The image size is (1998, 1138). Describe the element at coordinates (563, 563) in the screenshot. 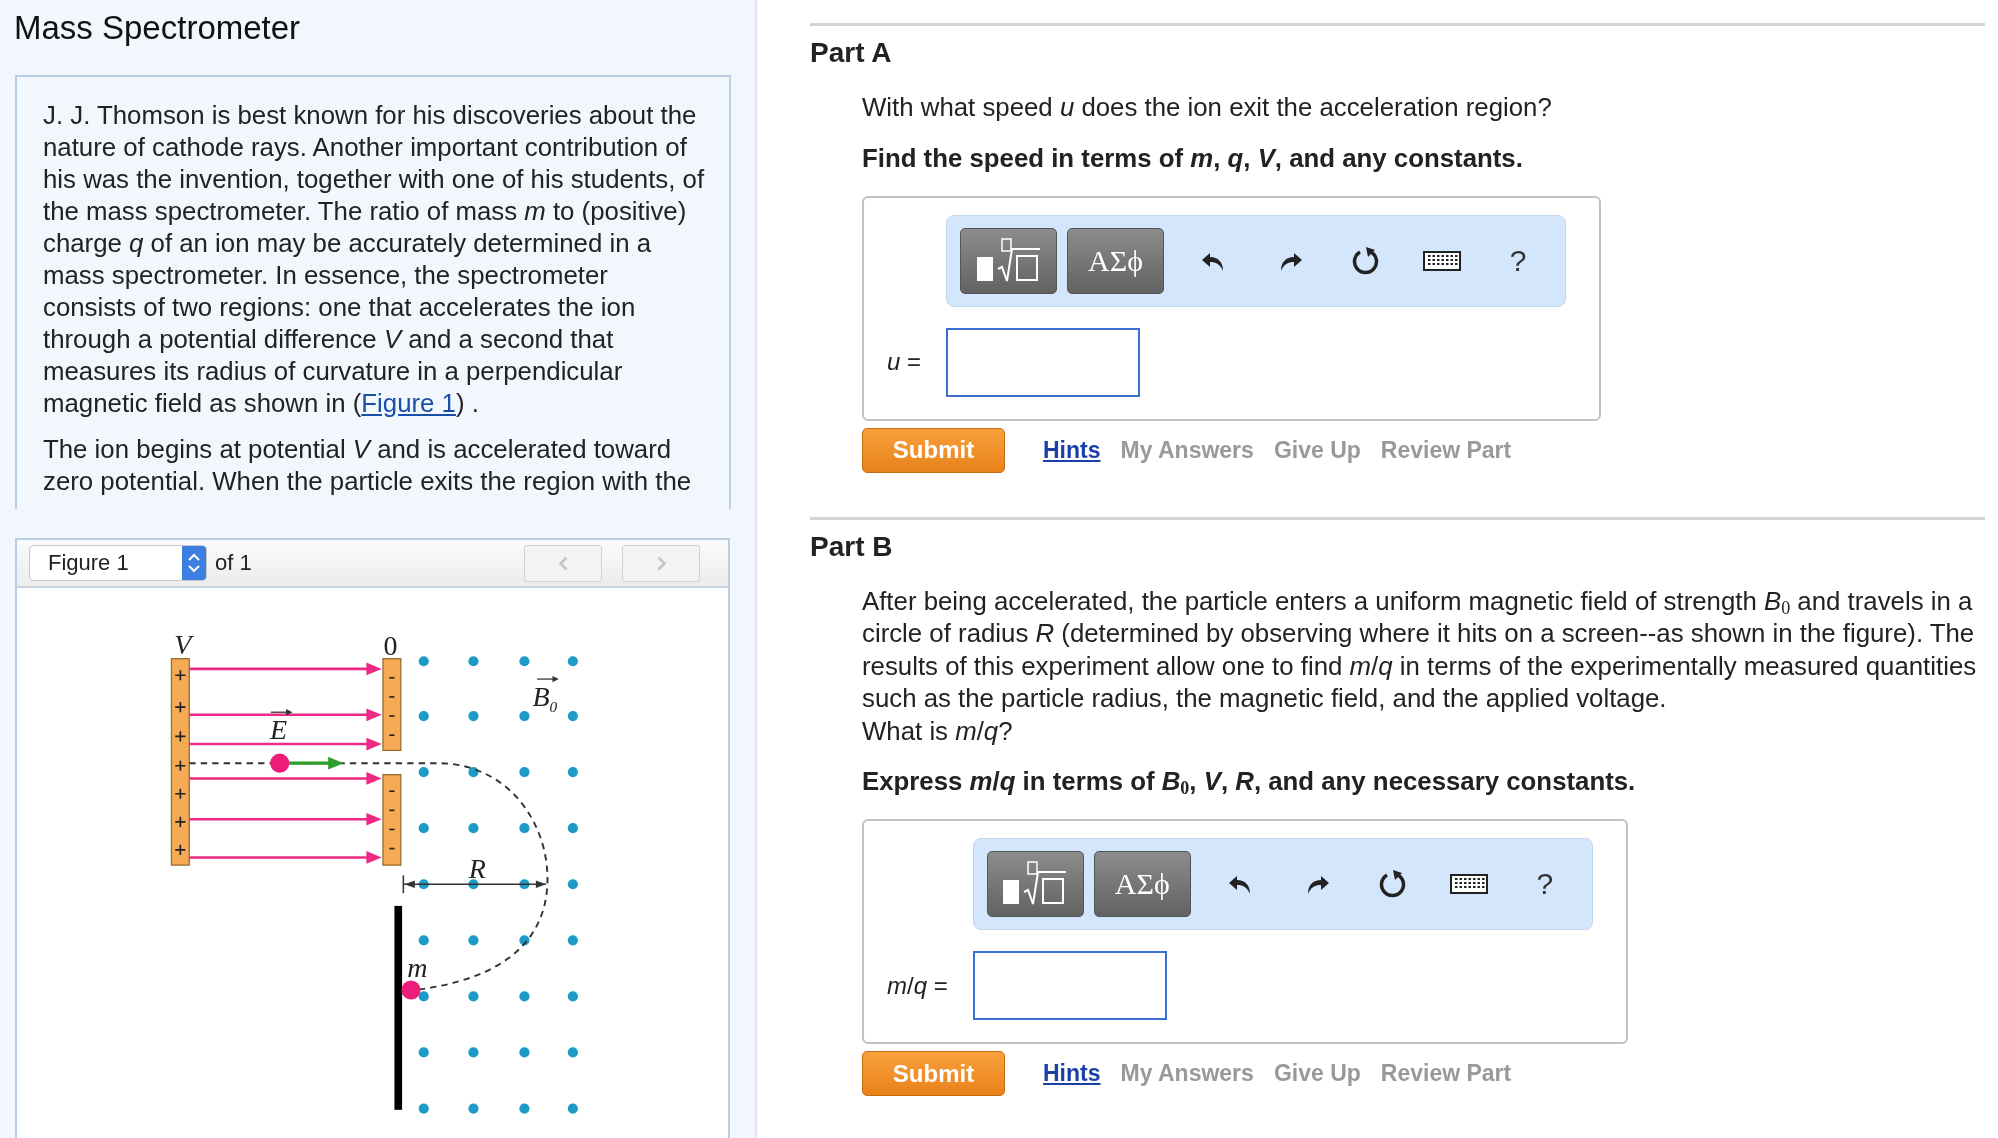

I see `chevron-left-icon` at that location.